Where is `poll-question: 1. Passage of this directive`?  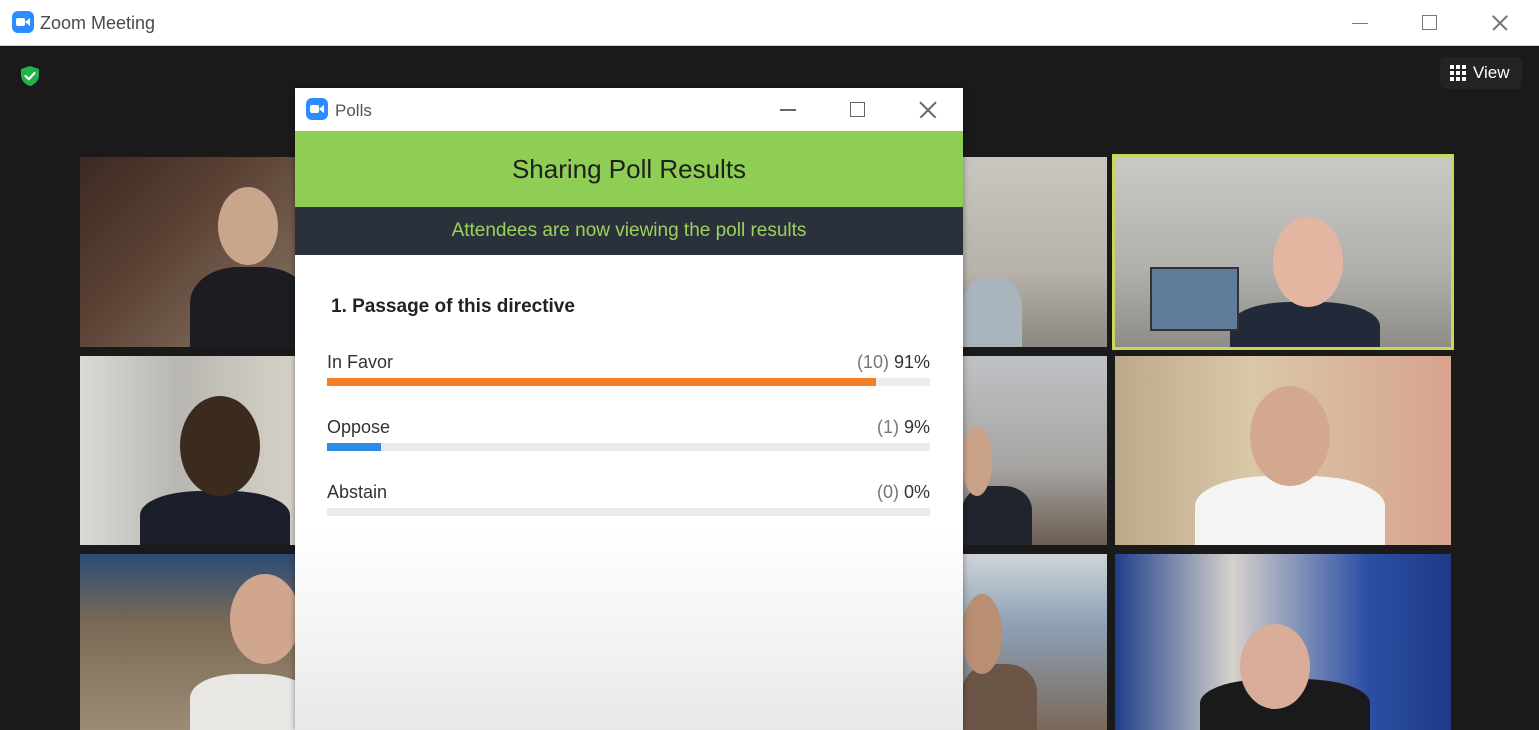 poll-question: 1. Passage of this directive is located at coordinates (453, 306).